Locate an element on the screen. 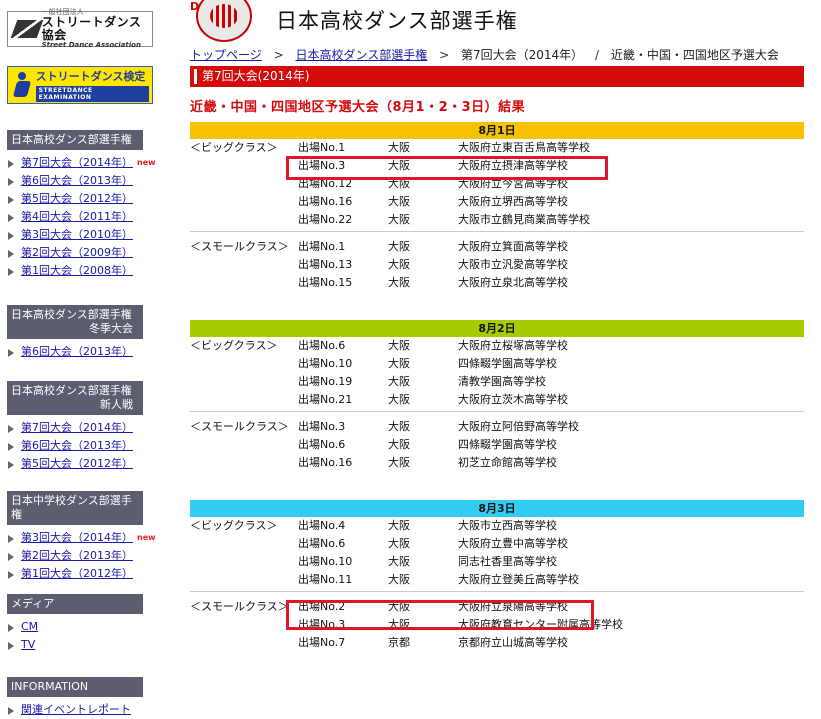 This screenshot has width=821, height=719. entry-number: 出場No.3 is located at coordinates (322, 426).